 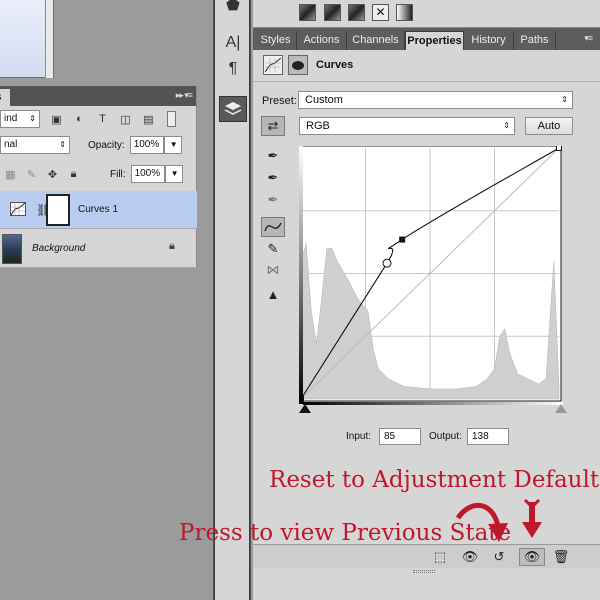 What do you see at coordinates (273, 294) in the screenshot?
I see `clipping-warning-icon: ▲` at bounding box center [273, 294].